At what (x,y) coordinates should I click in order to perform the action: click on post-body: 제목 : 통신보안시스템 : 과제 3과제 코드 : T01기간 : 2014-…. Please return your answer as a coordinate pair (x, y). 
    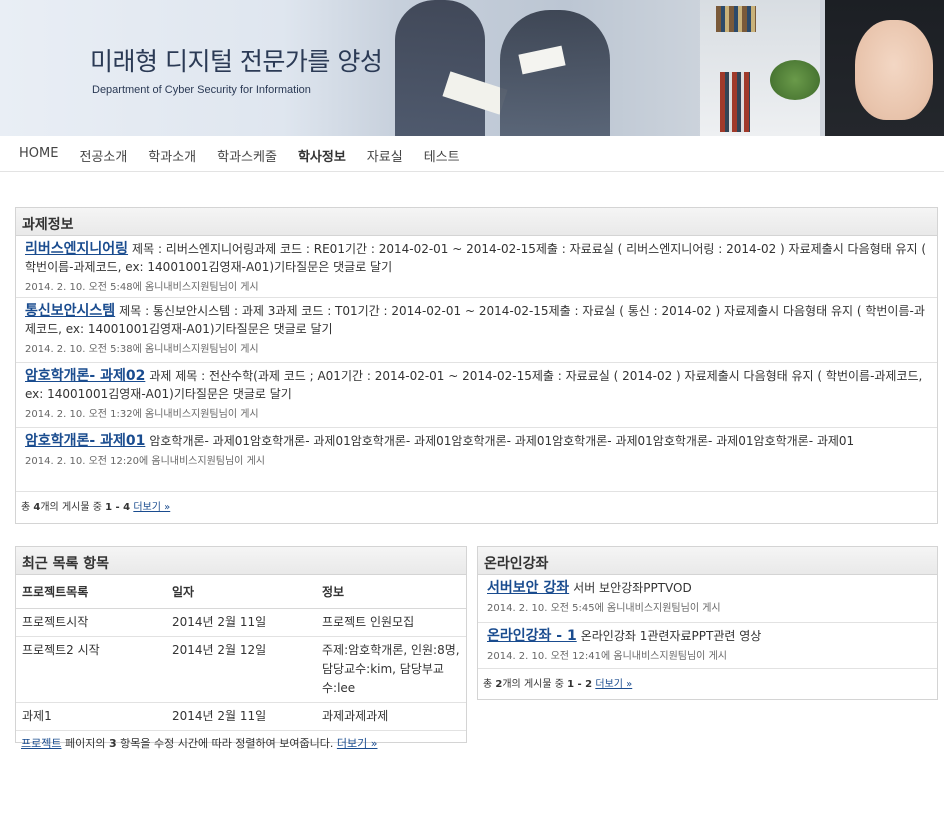
    Looking at the image, I should click on (475, 320).